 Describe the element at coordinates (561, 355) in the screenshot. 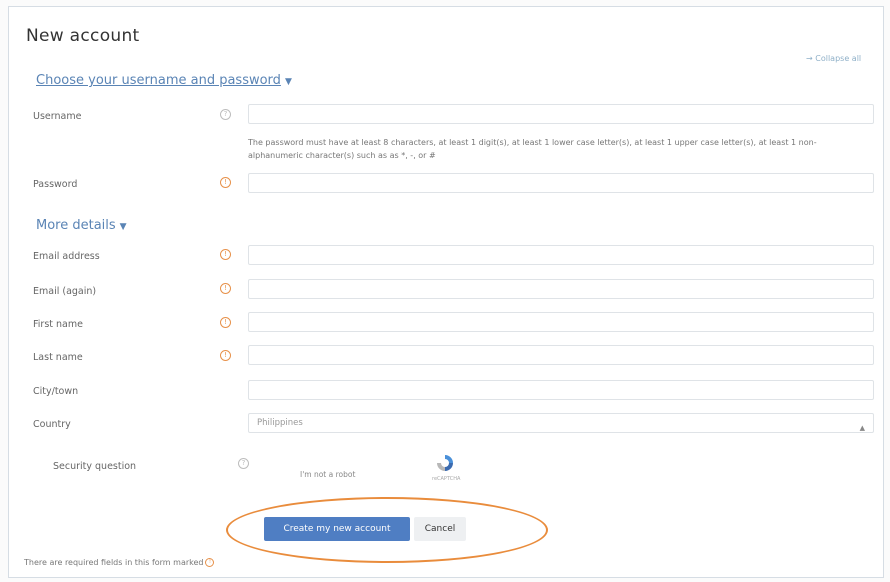

I see `last-name-input` at that location.